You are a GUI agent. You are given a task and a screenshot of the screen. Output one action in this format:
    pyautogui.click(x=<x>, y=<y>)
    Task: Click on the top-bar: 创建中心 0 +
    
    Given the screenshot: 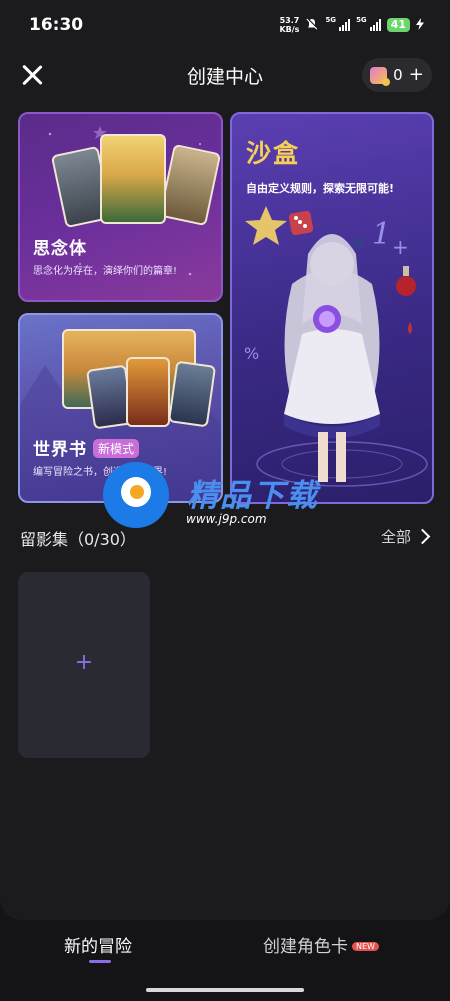 What is the action you would take?
    pyautogui.click(x=225, y=76)
    